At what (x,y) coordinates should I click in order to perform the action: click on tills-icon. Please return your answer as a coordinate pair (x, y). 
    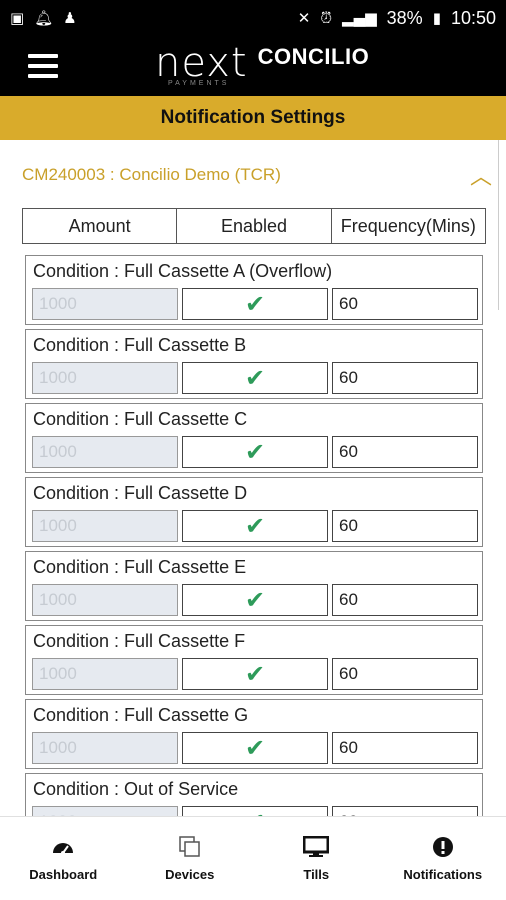
    Looking at the image, I should click on (316, 847).